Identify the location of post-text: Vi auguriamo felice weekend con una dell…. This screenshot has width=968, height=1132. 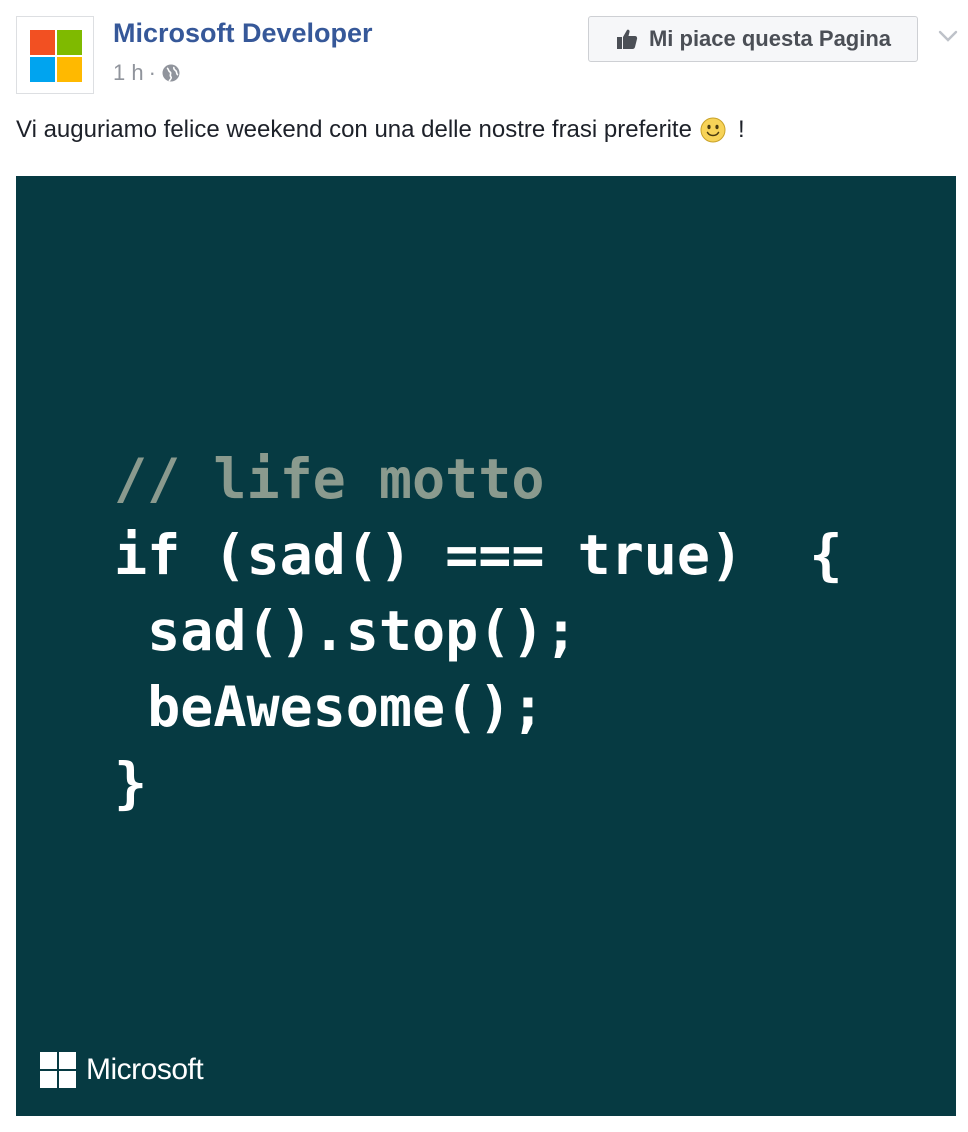
(380, 130).